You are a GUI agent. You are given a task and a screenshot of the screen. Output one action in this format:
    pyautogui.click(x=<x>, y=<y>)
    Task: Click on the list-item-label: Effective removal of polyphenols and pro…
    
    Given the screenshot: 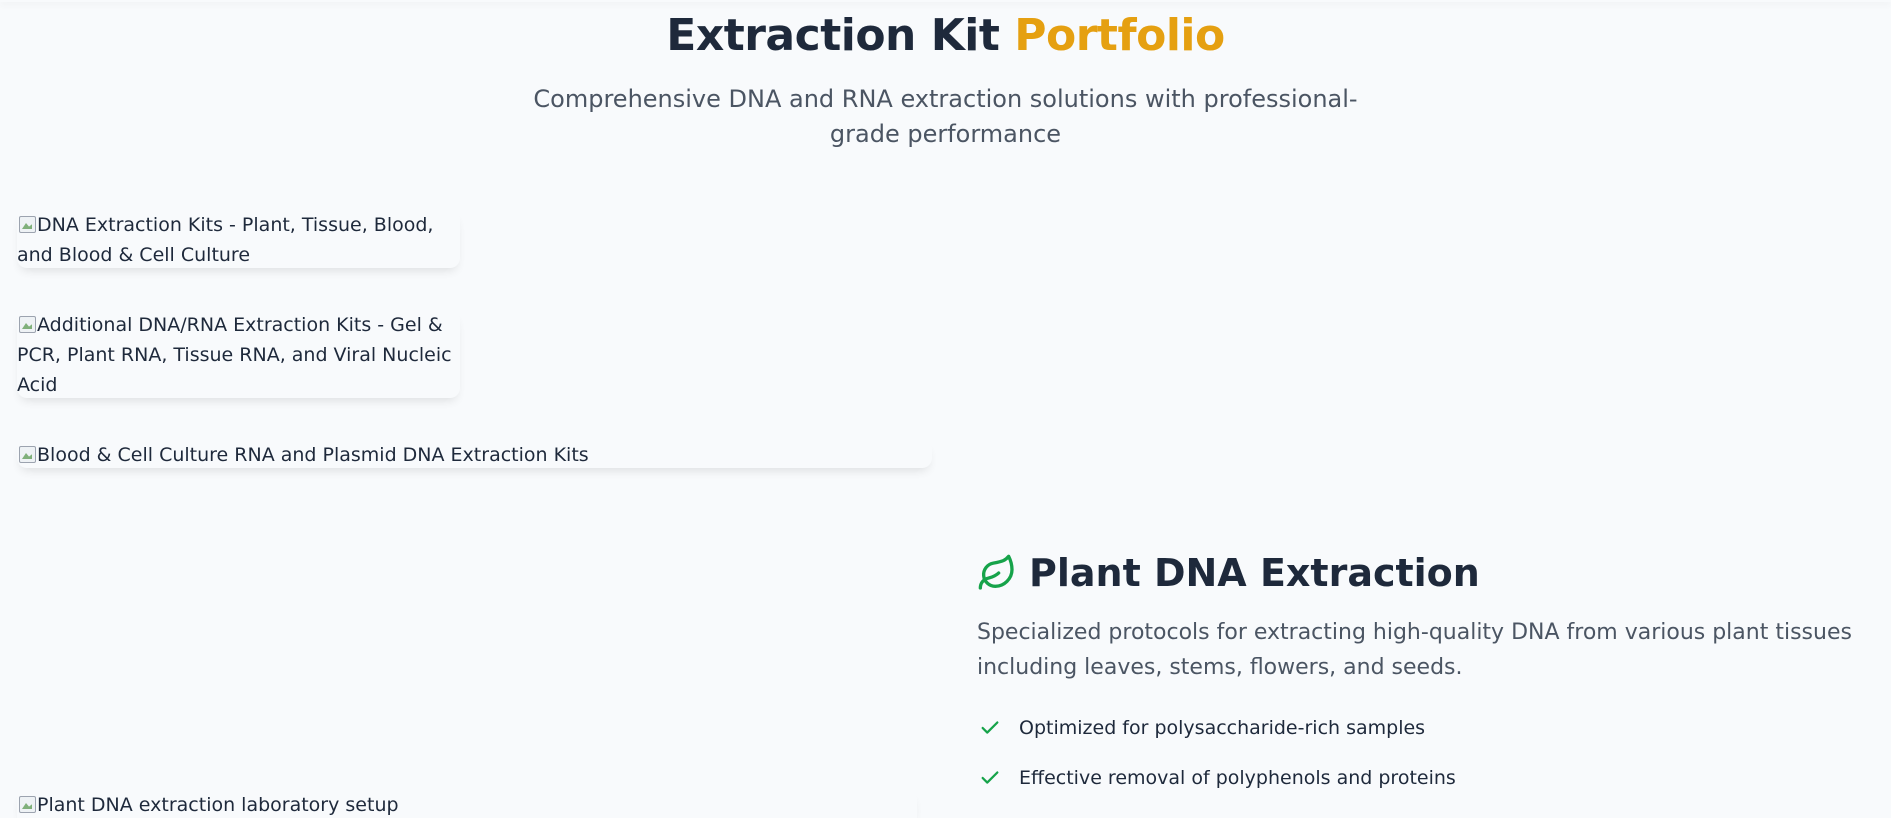 What is the action you would take?
    pyautogui.click(x=1237, y=778)
    